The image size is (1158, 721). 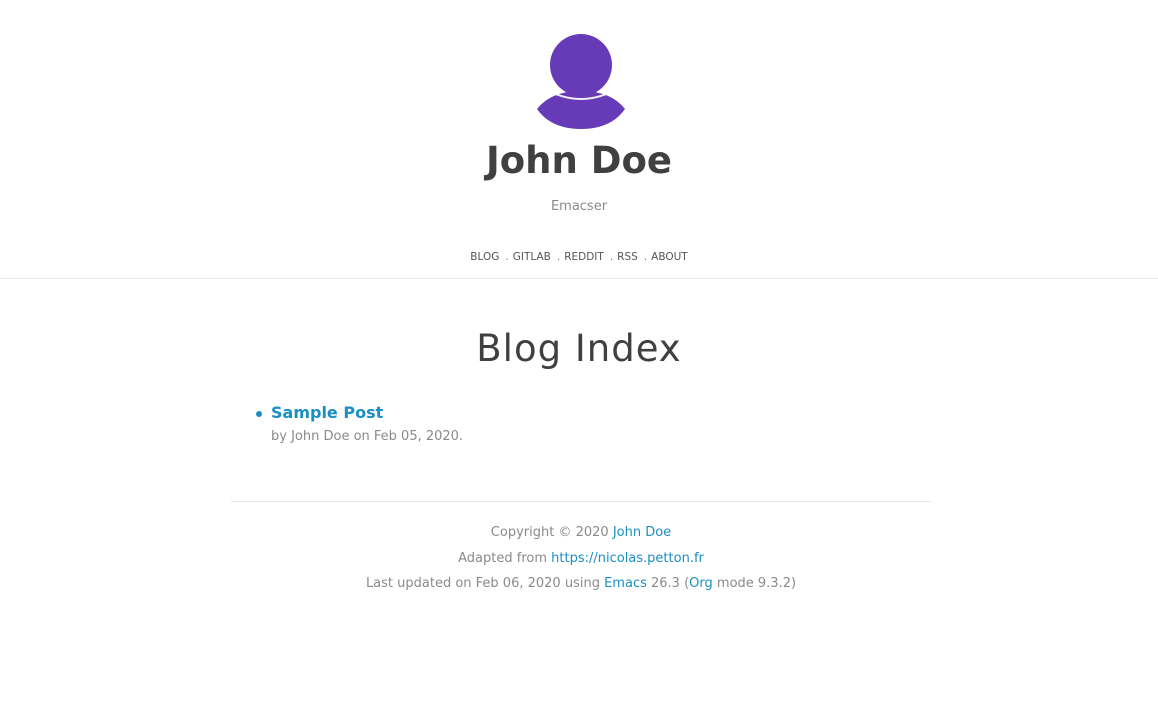 I want to click on post-title-link: Sample Post, so click(x=601, y=413).